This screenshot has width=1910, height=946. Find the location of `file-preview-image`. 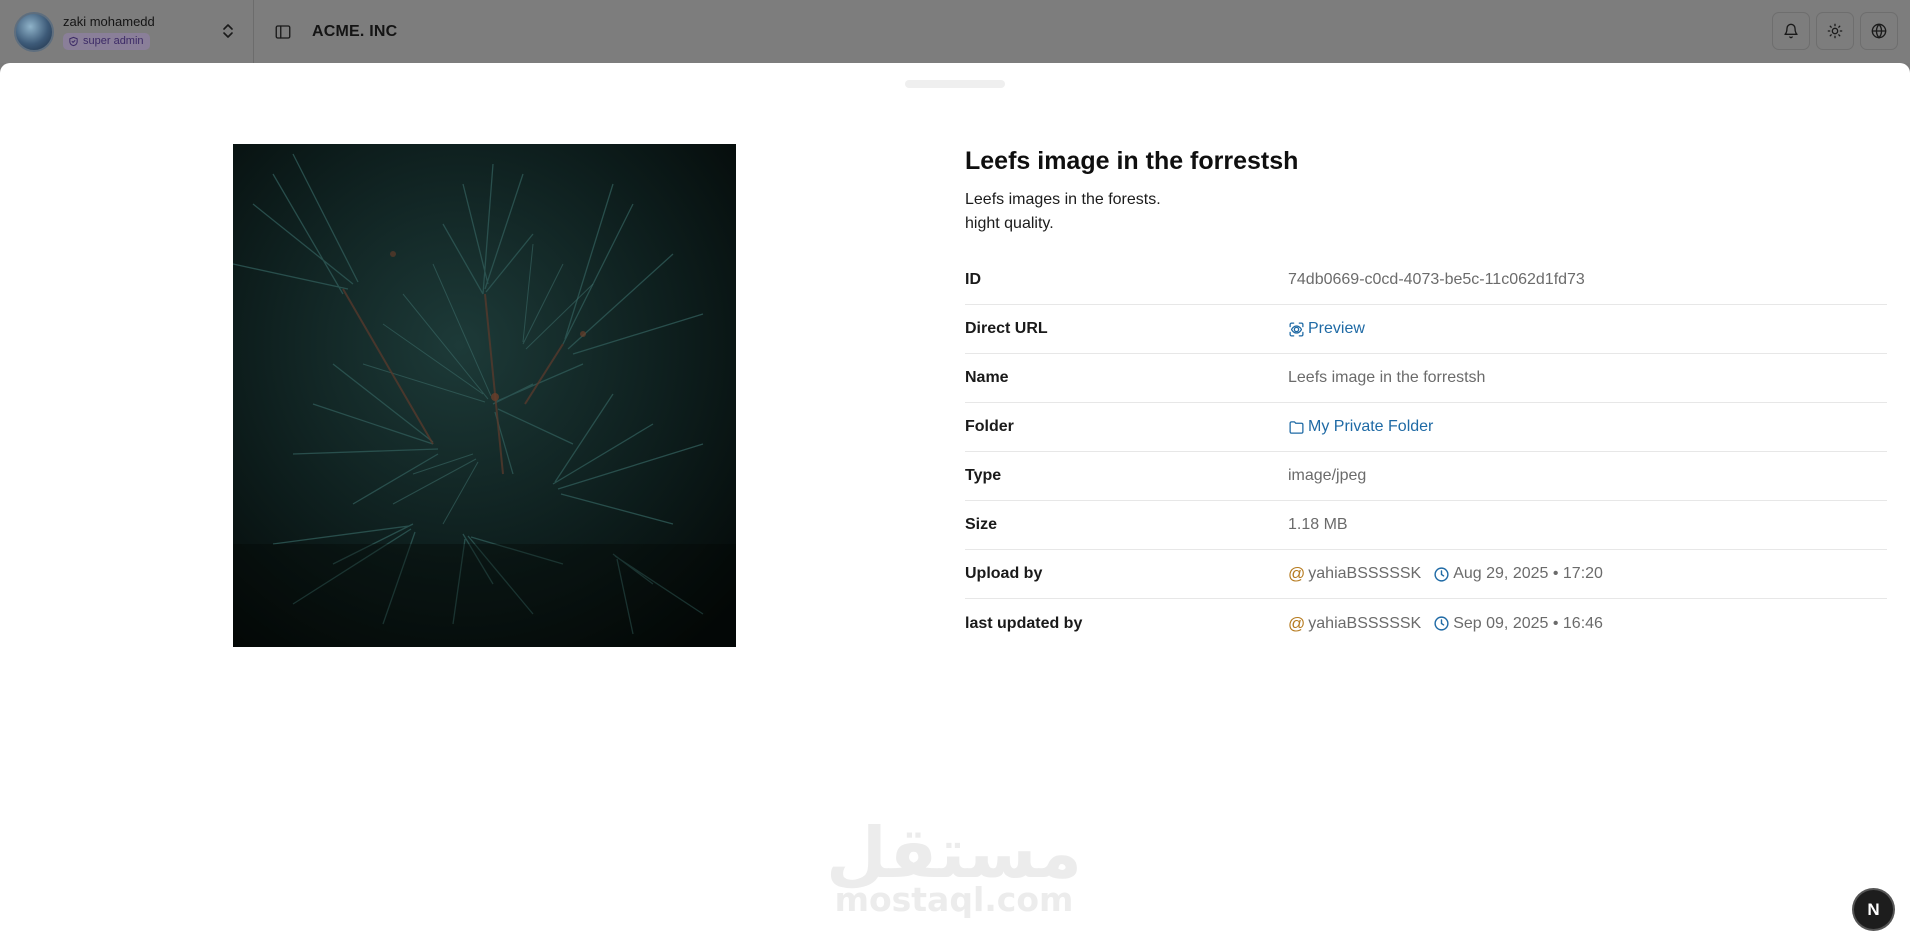

file-preview-image is located at coordinates (484, 395).